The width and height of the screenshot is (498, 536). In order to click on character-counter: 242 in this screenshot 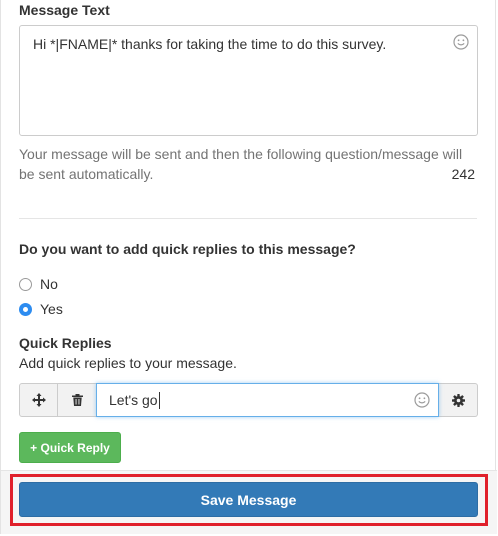, I will do `click(463, 174)`.